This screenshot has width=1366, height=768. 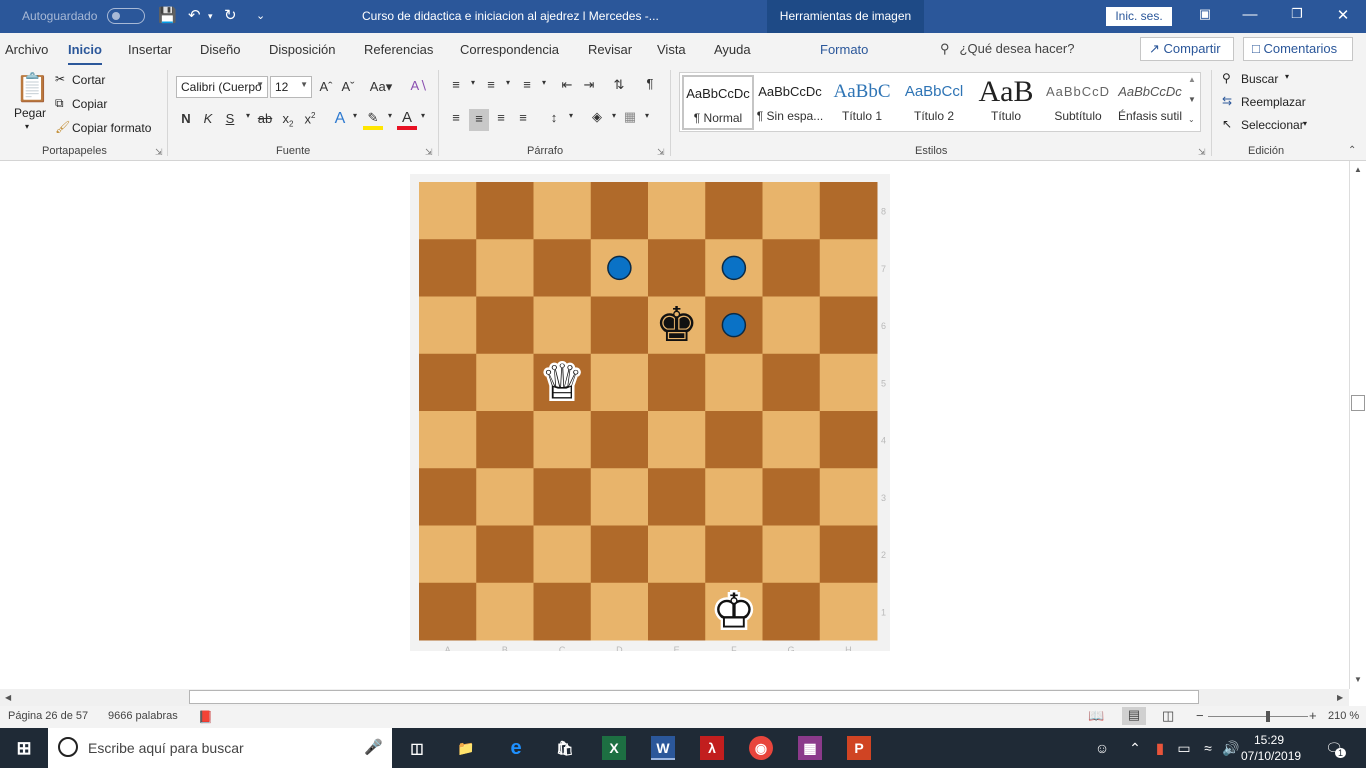 I want to click on tab-disposicion: Disposición, so click(x=302, y=49).